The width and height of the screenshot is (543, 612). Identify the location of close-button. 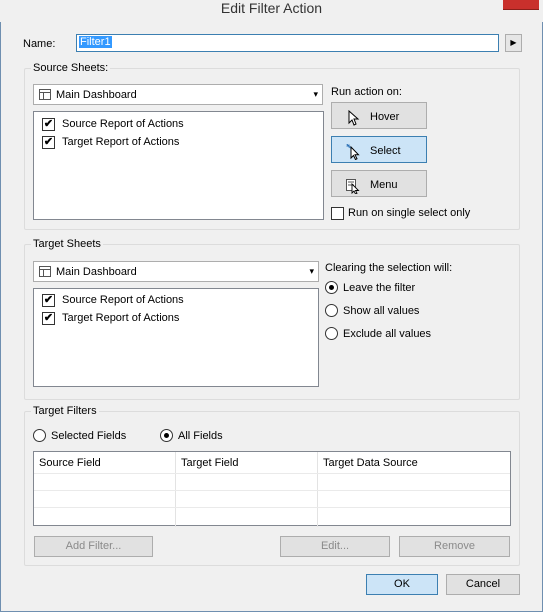
(521, 5).